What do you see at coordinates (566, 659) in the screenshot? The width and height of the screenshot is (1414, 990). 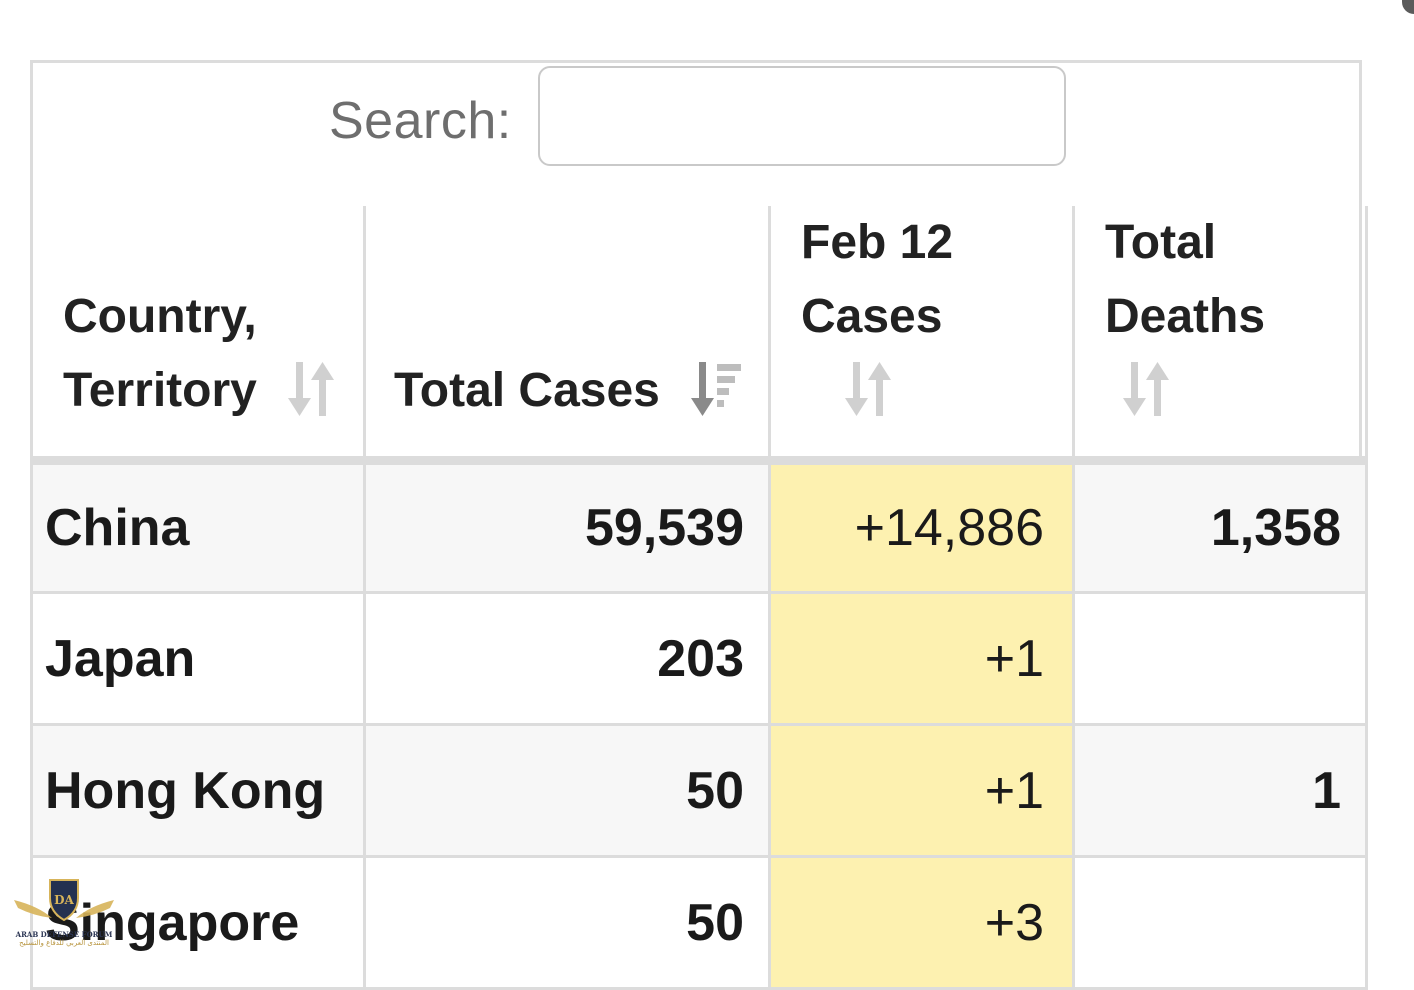 I see `total-cases-cell: 203` at bounding box center [566, 659].